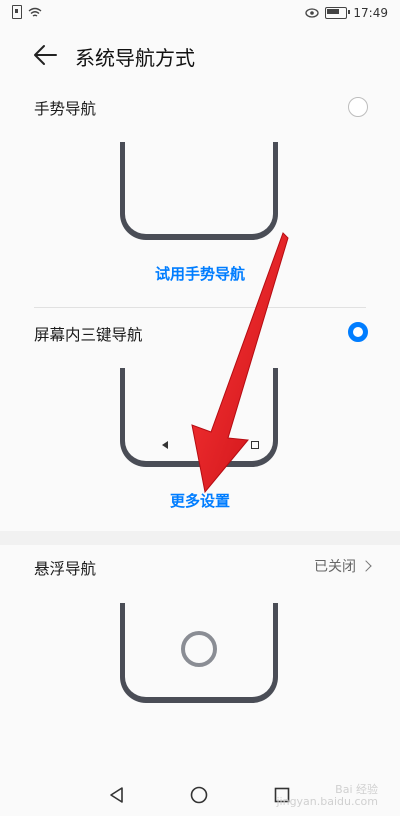 The height and width of the screenshot is (816, 400). What do you see at coordinates (27, 12) in the screenshot?
I see `status-left` at bounding box center [27, 12].